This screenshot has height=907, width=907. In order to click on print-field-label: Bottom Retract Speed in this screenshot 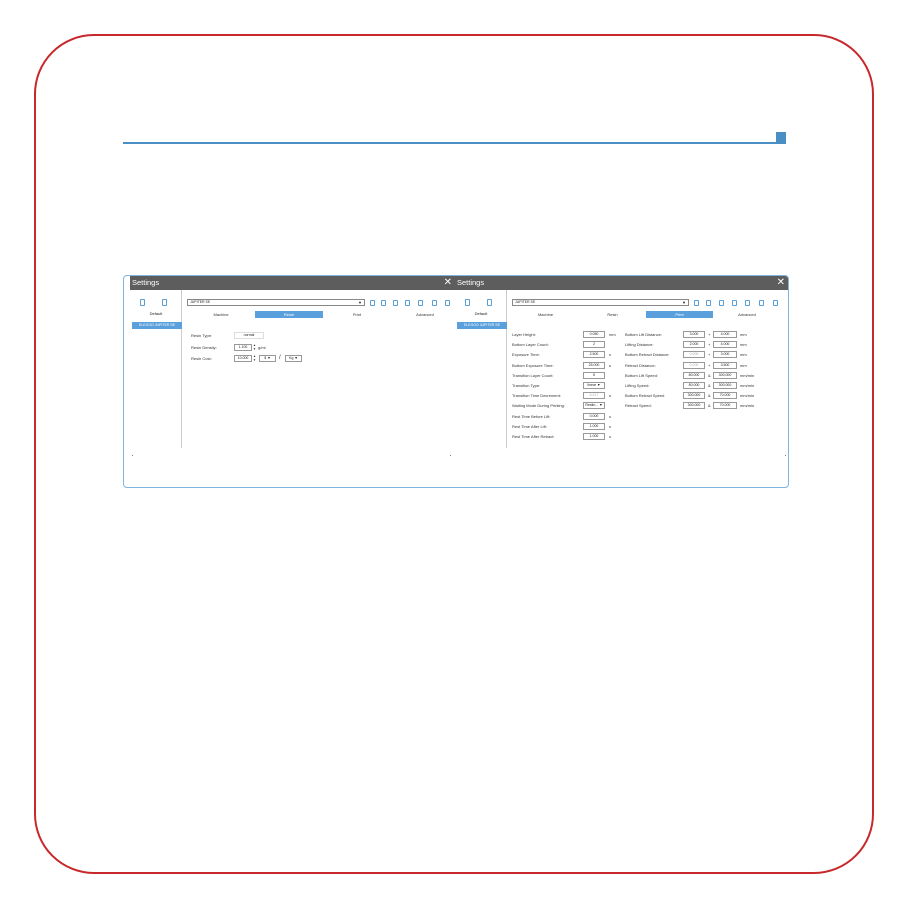, I will do `click(645, 396)`.